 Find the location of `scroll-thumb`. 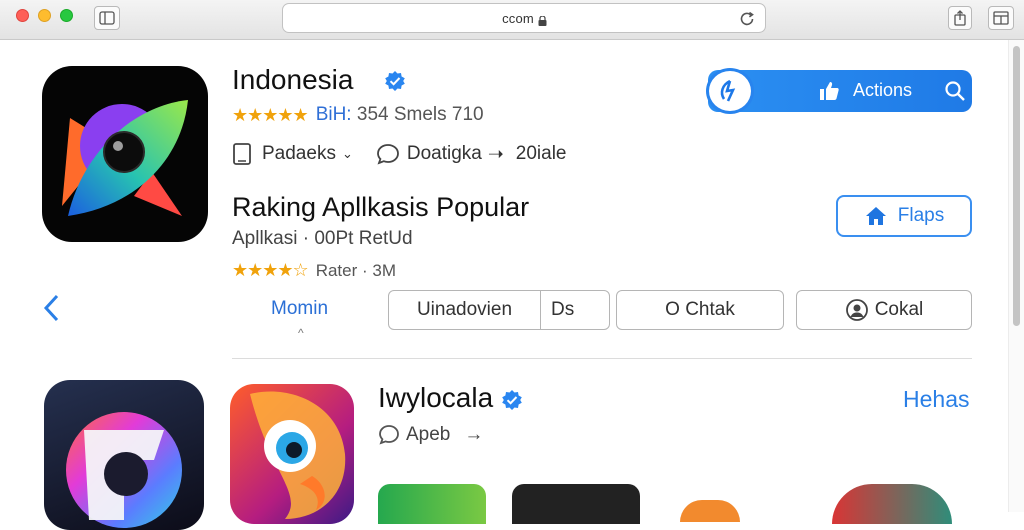

scroll-thumb is located at coordinates (1016, 186).